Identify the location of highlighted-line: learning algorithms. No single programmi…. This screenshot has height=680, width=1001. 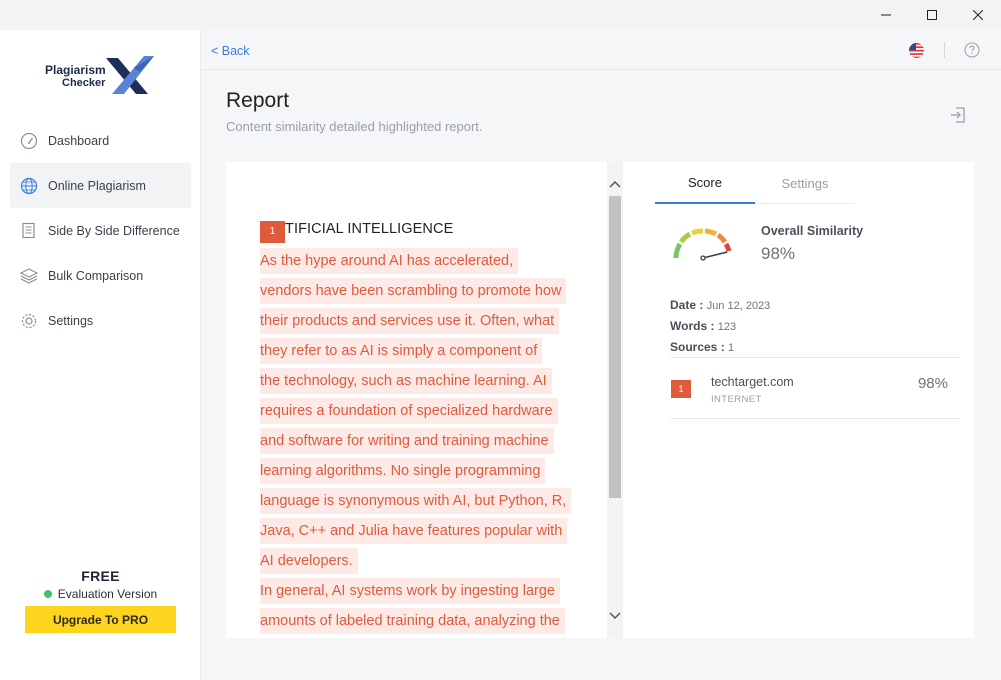
(403, 471).